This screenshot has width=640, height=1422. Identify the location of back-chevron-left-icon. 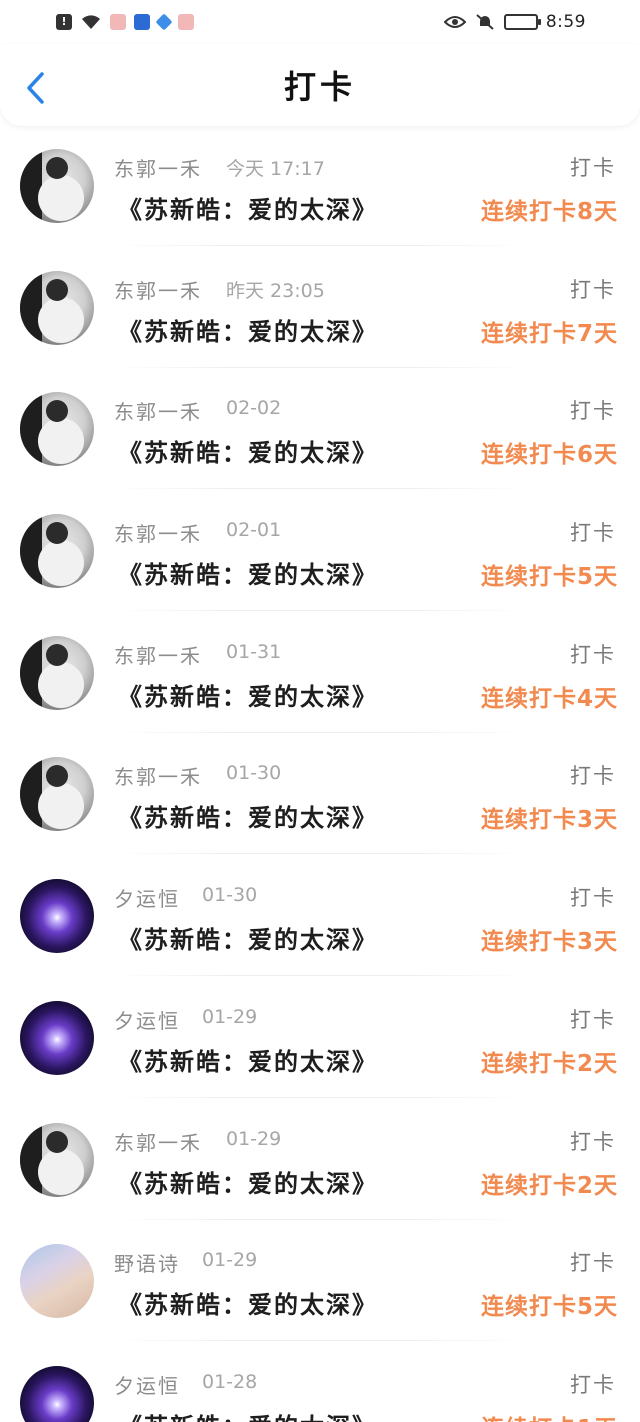
(36, 88).